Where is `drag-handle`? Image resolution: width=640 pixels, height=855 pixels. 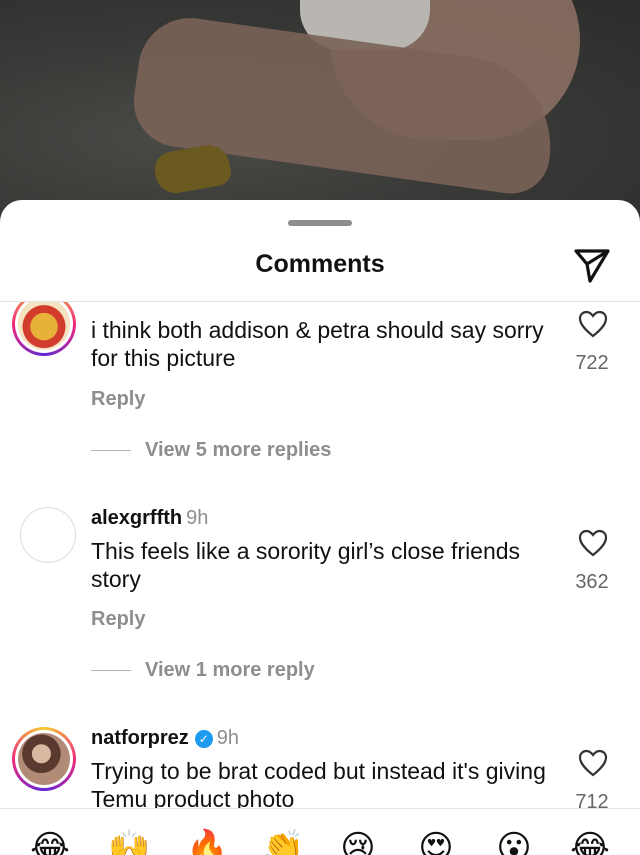
drag-handle is located at coordinates (320, 223).